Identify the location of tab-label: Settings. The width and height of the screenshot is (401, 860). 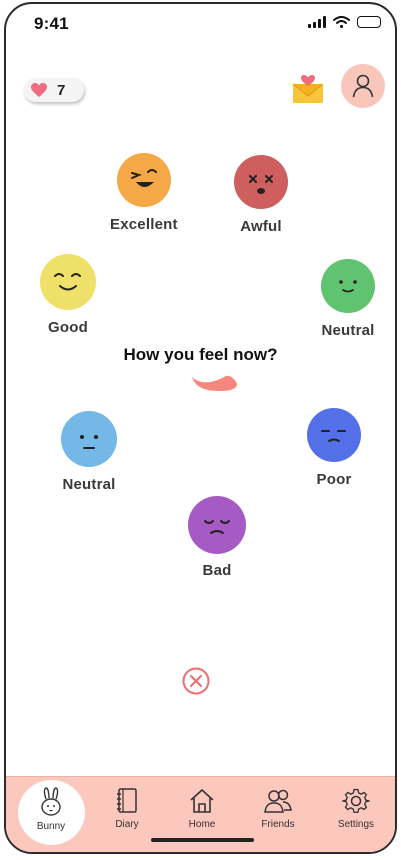
(356, 824).